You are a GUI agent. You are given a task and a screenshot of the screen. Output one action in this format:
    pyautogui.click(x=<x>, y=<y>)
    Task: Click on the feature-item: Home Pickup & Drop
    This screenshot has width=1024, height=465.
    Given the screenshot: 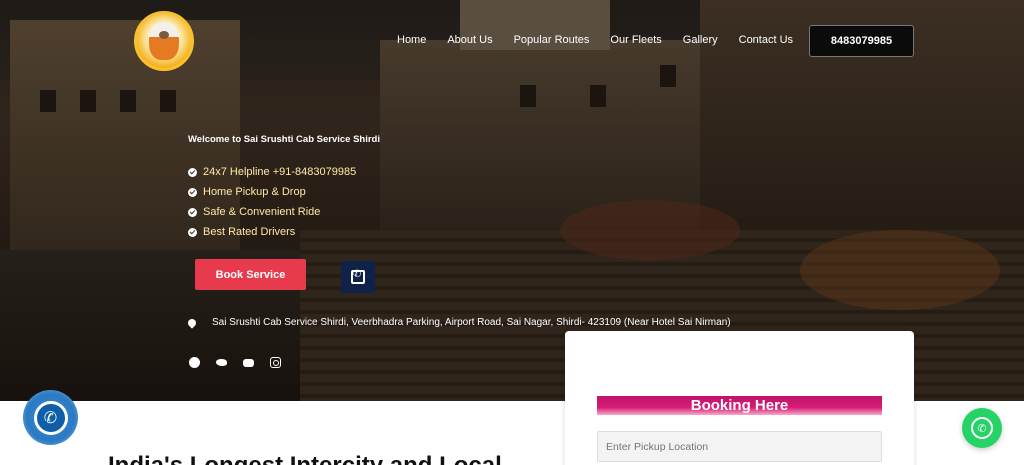 What is the action you would take?
    pyautogui.click(x=272, y=192)
    